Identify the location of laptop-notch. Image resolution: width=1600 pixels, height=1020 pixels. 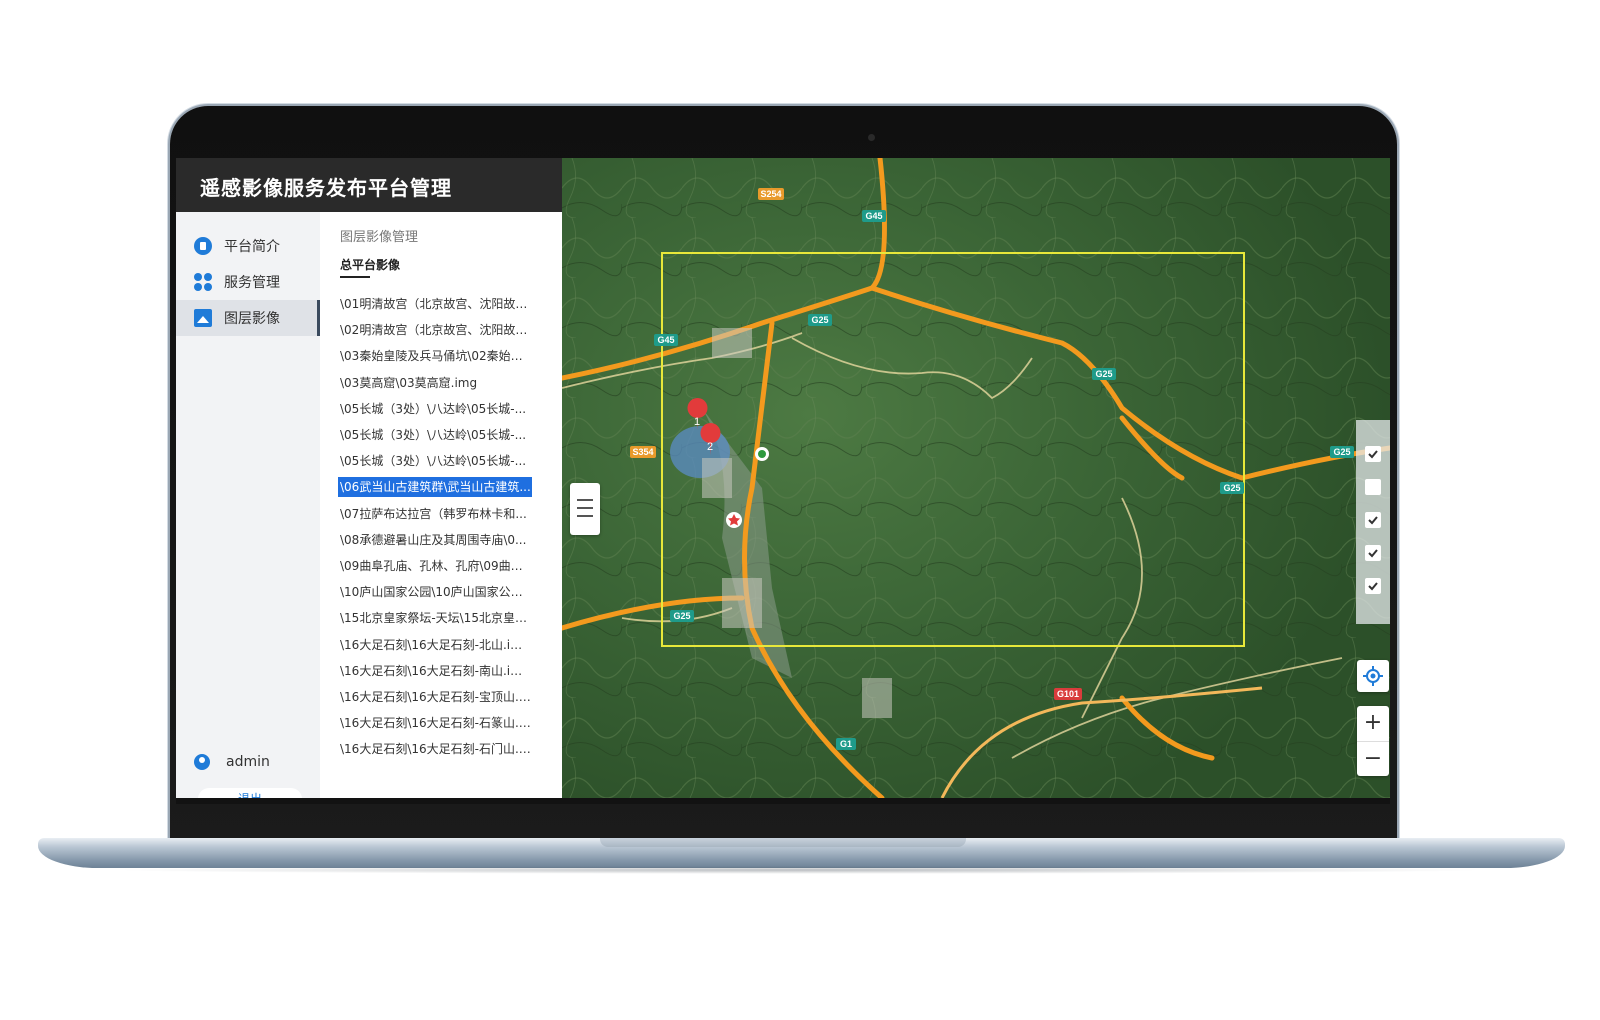
(783, 842).